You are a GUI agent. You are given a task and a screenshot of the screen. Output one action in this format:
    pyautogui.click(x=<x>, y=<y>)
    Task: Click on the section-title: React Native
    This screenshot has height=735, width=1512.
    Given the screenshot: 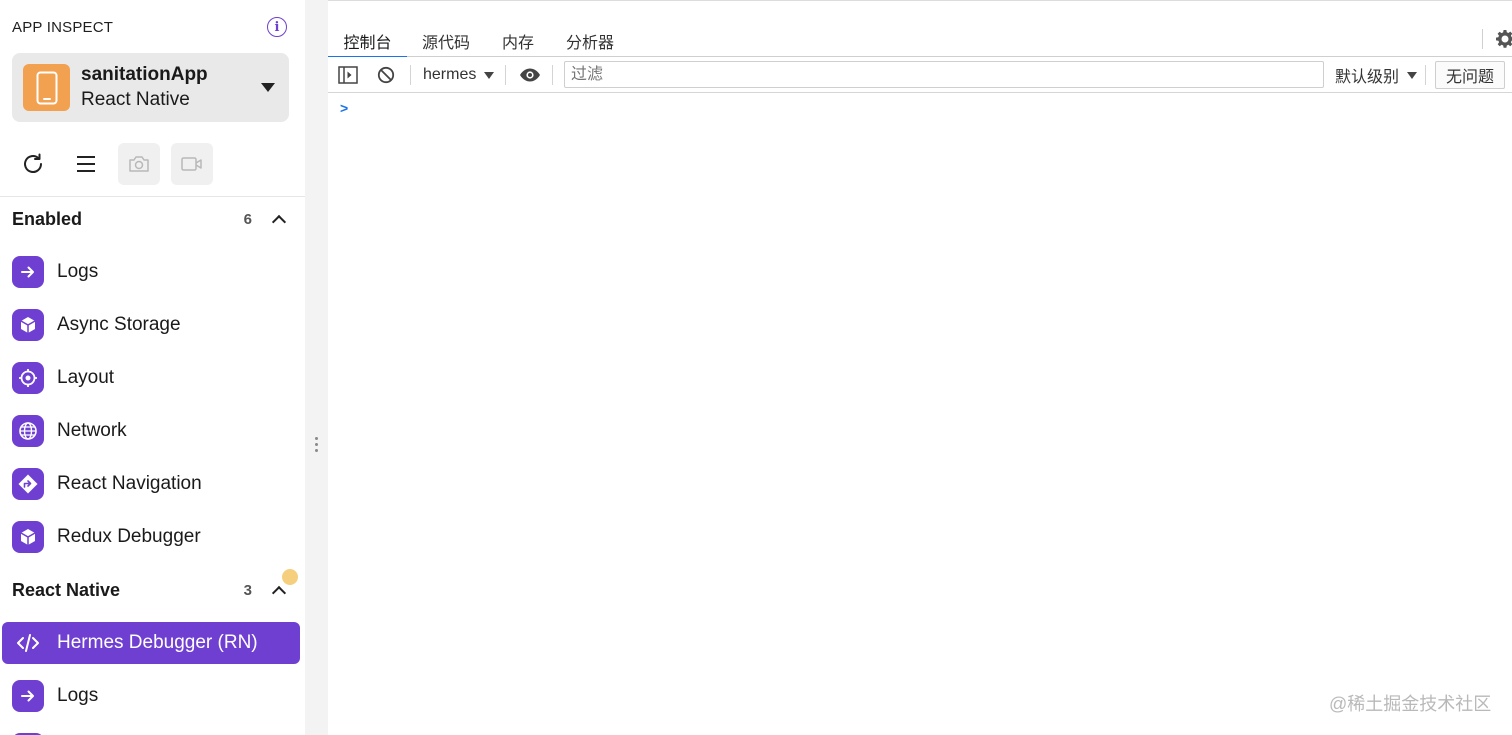 What is the action you would take?
    pyautogui.click(x=66, y=589)
    